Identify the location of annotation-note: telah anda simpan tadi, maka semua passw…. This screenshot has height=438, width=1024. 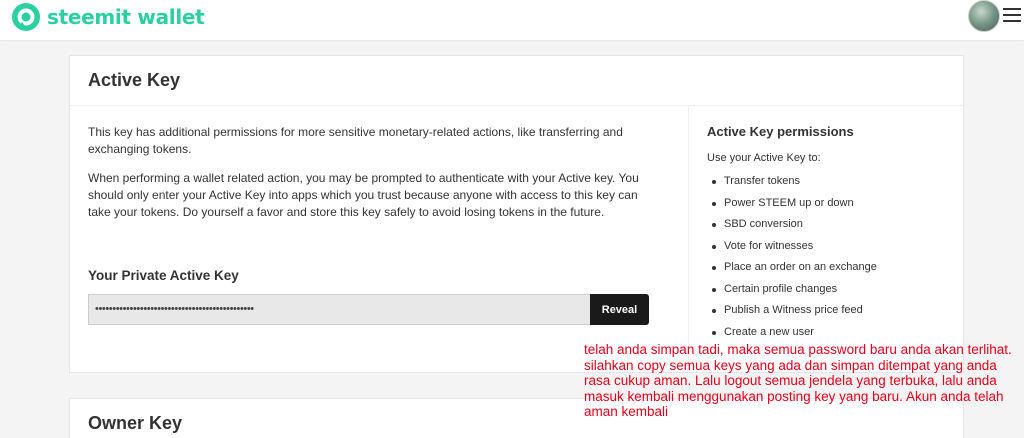
(798, 380).